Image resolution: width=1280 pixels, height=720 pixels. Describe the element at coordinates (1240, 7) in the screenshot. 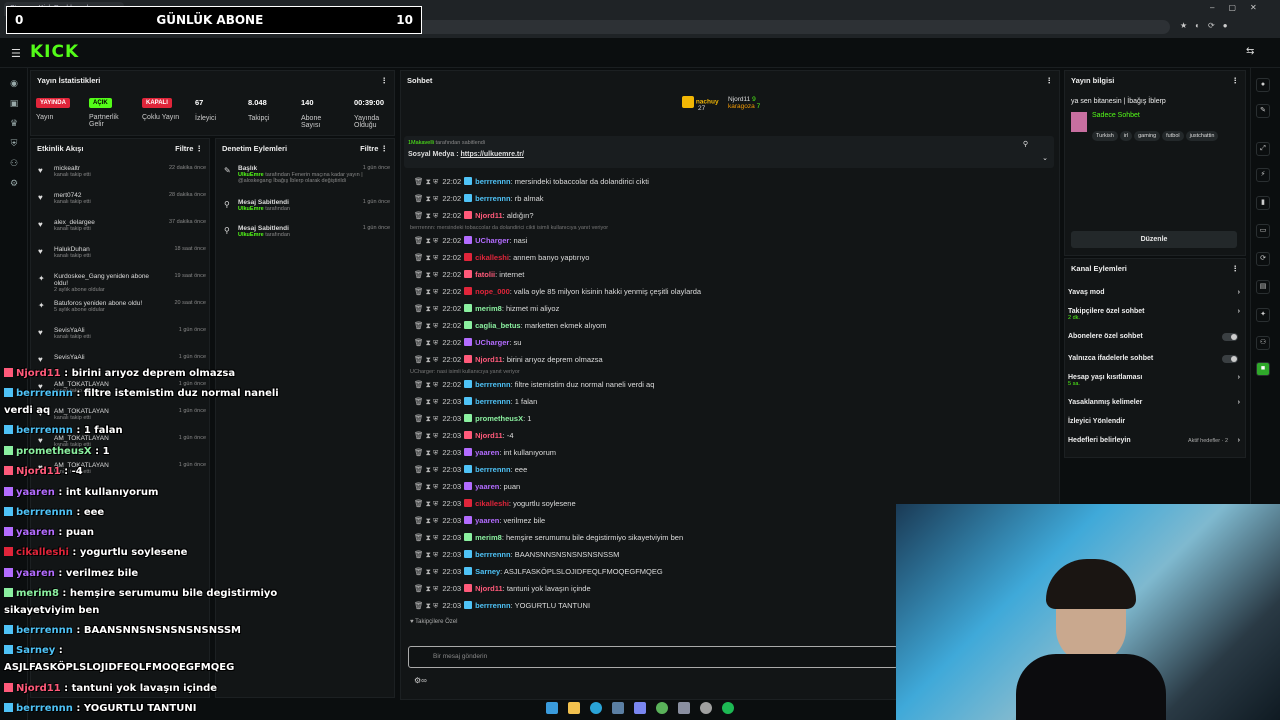

I see `browser-window-controls: –▢✕` at that location.